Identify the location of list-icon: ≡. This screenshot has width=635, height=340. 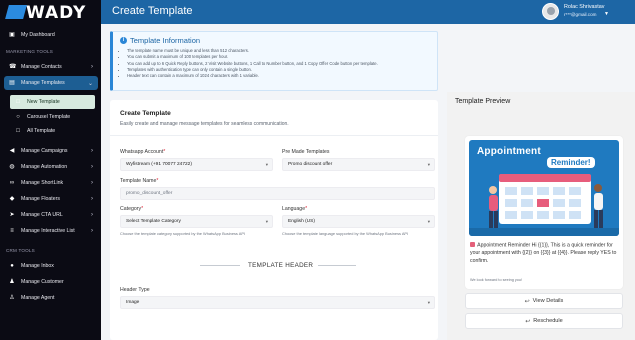
(12, 231).